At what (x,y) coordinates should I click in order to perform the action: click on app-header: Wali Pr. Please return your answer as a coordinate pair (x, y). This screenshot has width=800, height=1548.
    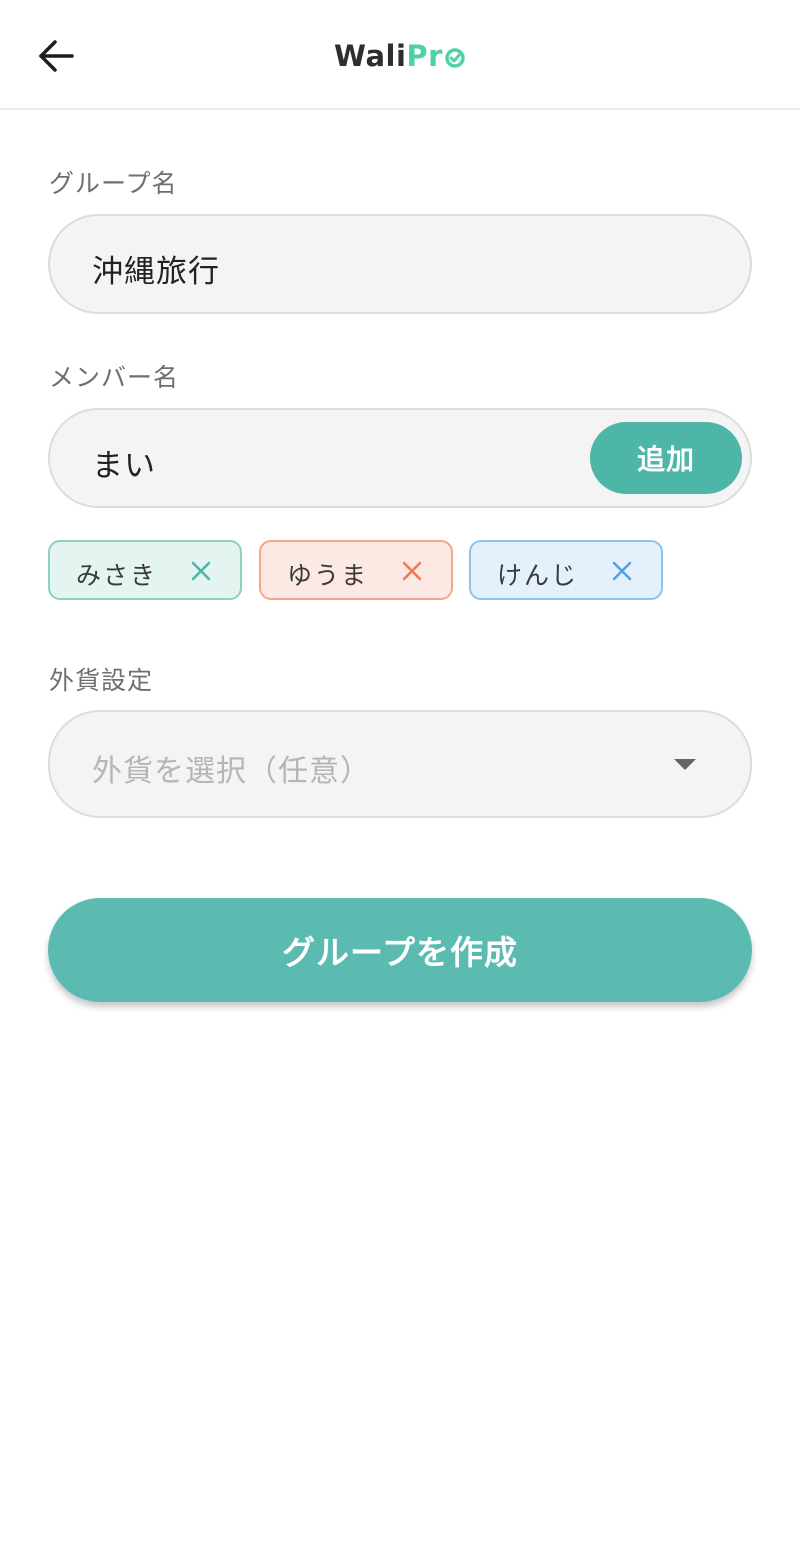
    Looking at the image, I should click on (400, 55).